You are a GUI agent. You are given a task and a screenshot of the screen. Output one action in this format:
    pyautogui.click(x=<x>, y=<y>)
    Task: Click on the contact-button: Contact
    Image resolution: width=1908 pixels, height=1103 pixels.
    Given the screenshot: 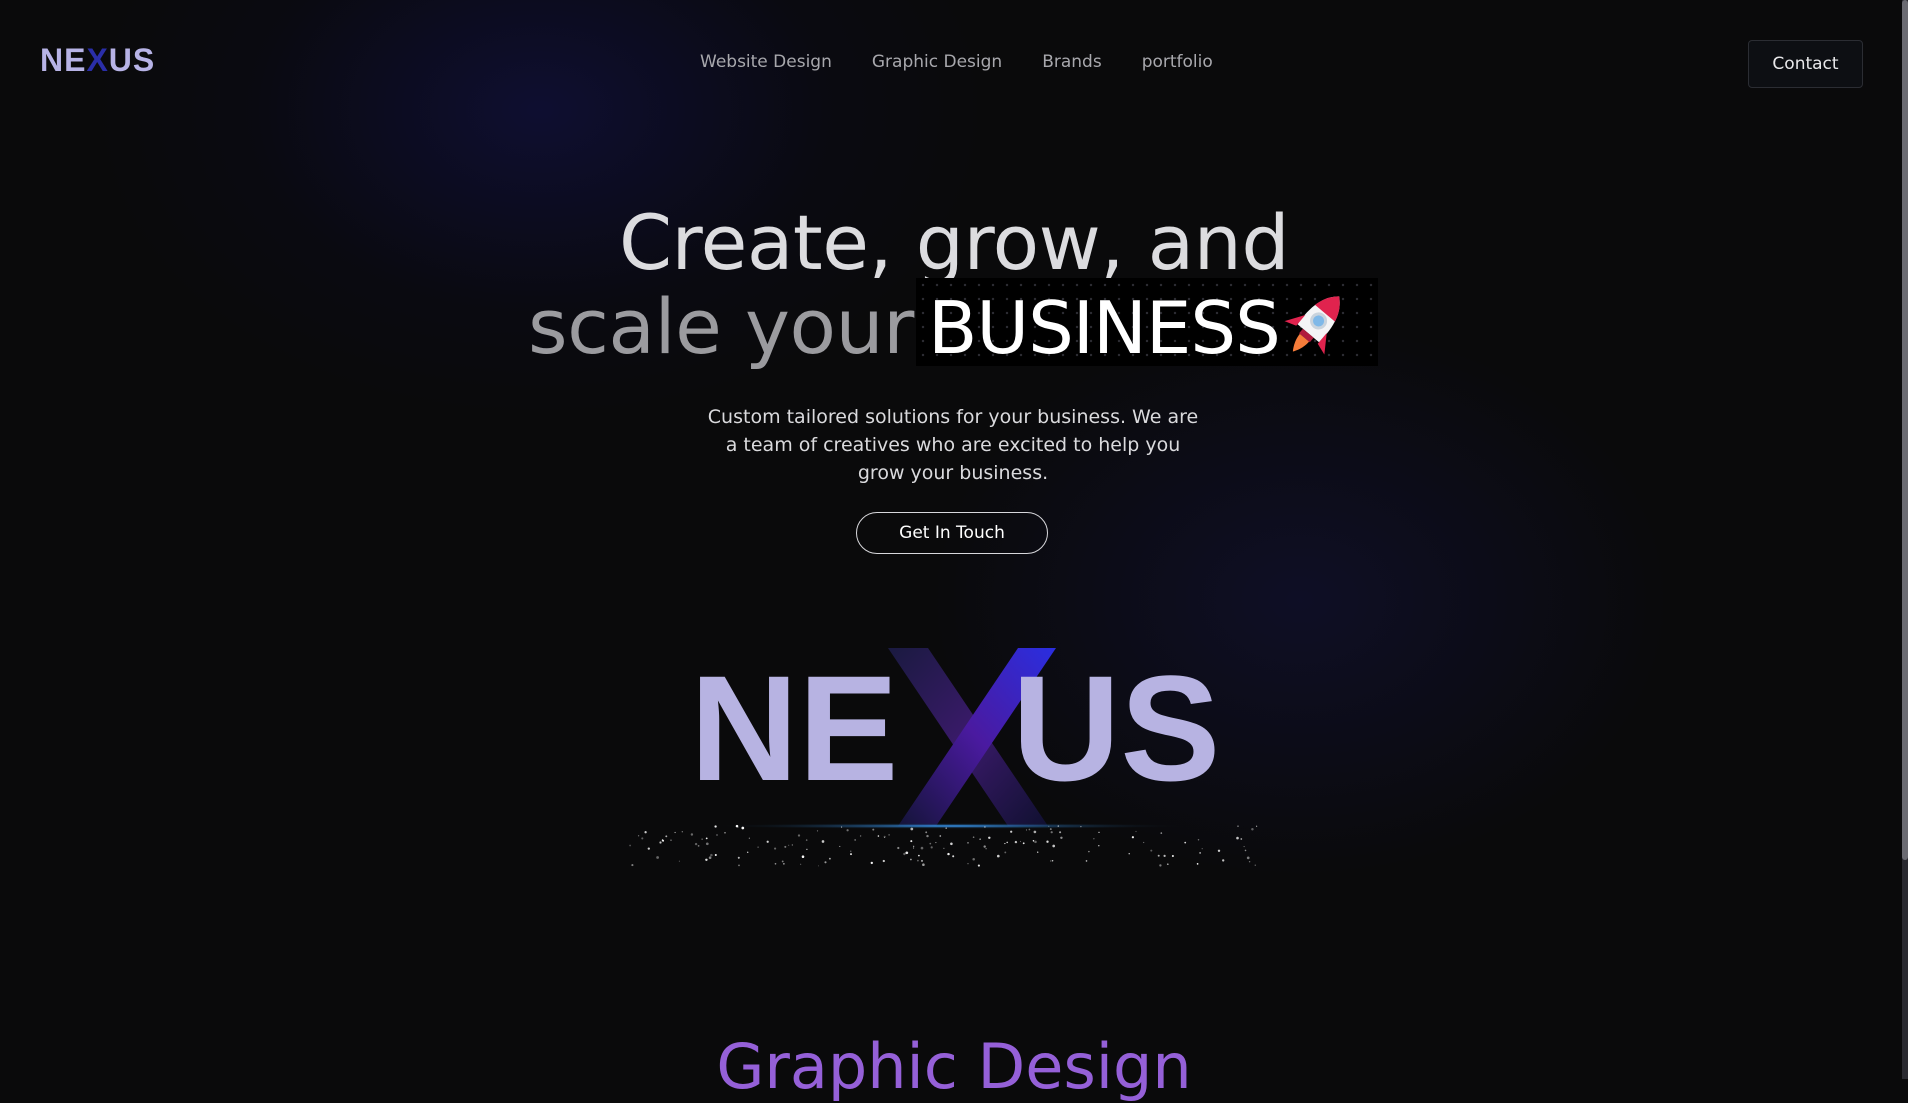 What is the action you would take?
    pyautogui.click(x=1805, y=64)
    